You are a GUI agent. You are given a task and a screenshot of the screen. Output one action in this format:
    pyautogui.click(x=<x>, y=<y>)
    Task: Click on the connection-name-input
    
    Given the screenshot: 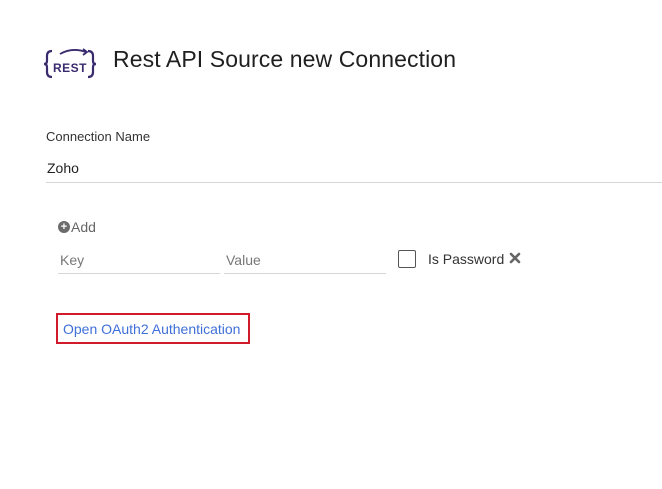 What is the action you would take?
    pyautogui.click(x=354, y=168)
    